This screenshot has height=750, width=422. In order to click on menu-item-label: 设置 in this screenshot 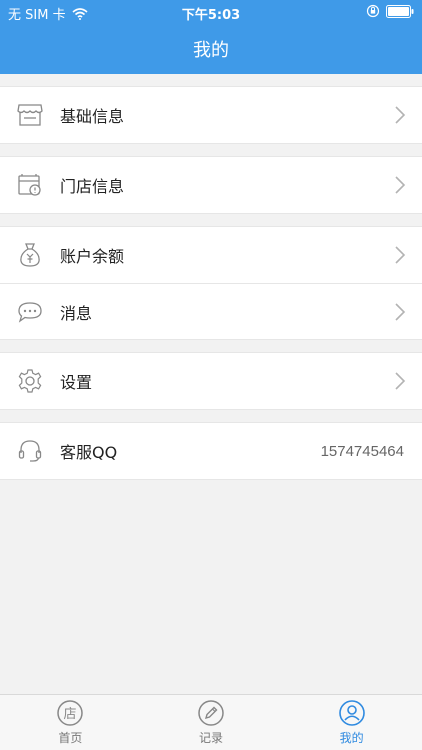, I will do `click(76, 382)`.